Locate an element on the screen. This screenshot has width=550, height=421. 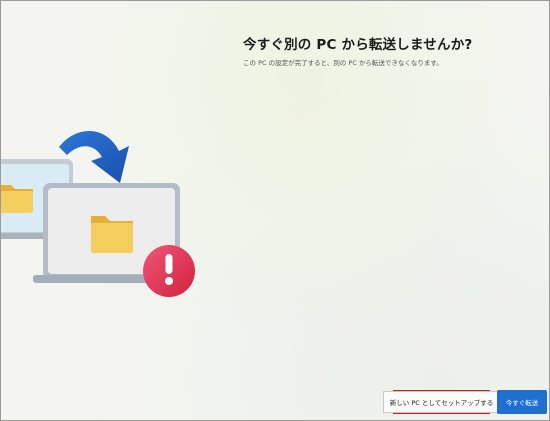
setup-new-pc-label: 新しい PC としてセットアップする is located at coordinates (441, 402).